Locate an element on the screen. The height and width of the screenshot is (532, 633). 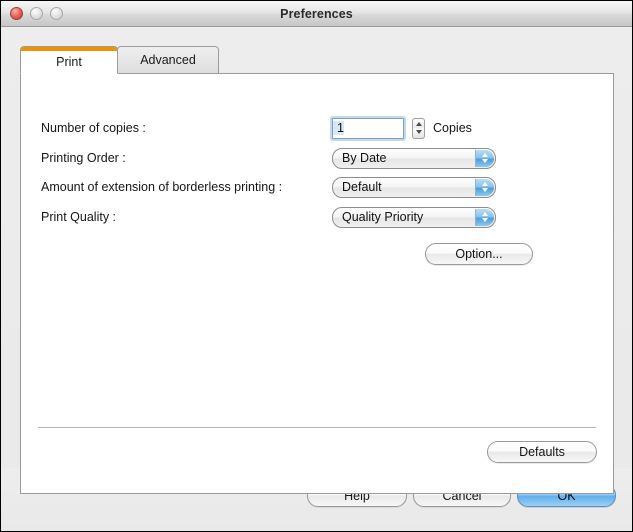
close-icon is located at coordinates (16, 13).